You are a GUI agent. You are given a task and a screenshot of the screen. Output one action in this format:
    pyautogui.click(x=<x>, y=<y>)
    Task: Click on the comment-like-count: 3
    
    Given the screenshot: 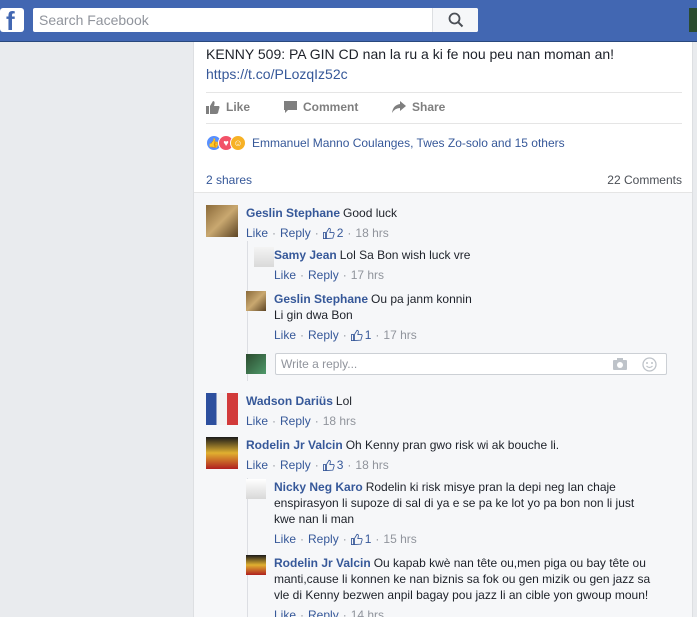 What is the action you would take?
    pyautogui.click(x=333, y=465)
    